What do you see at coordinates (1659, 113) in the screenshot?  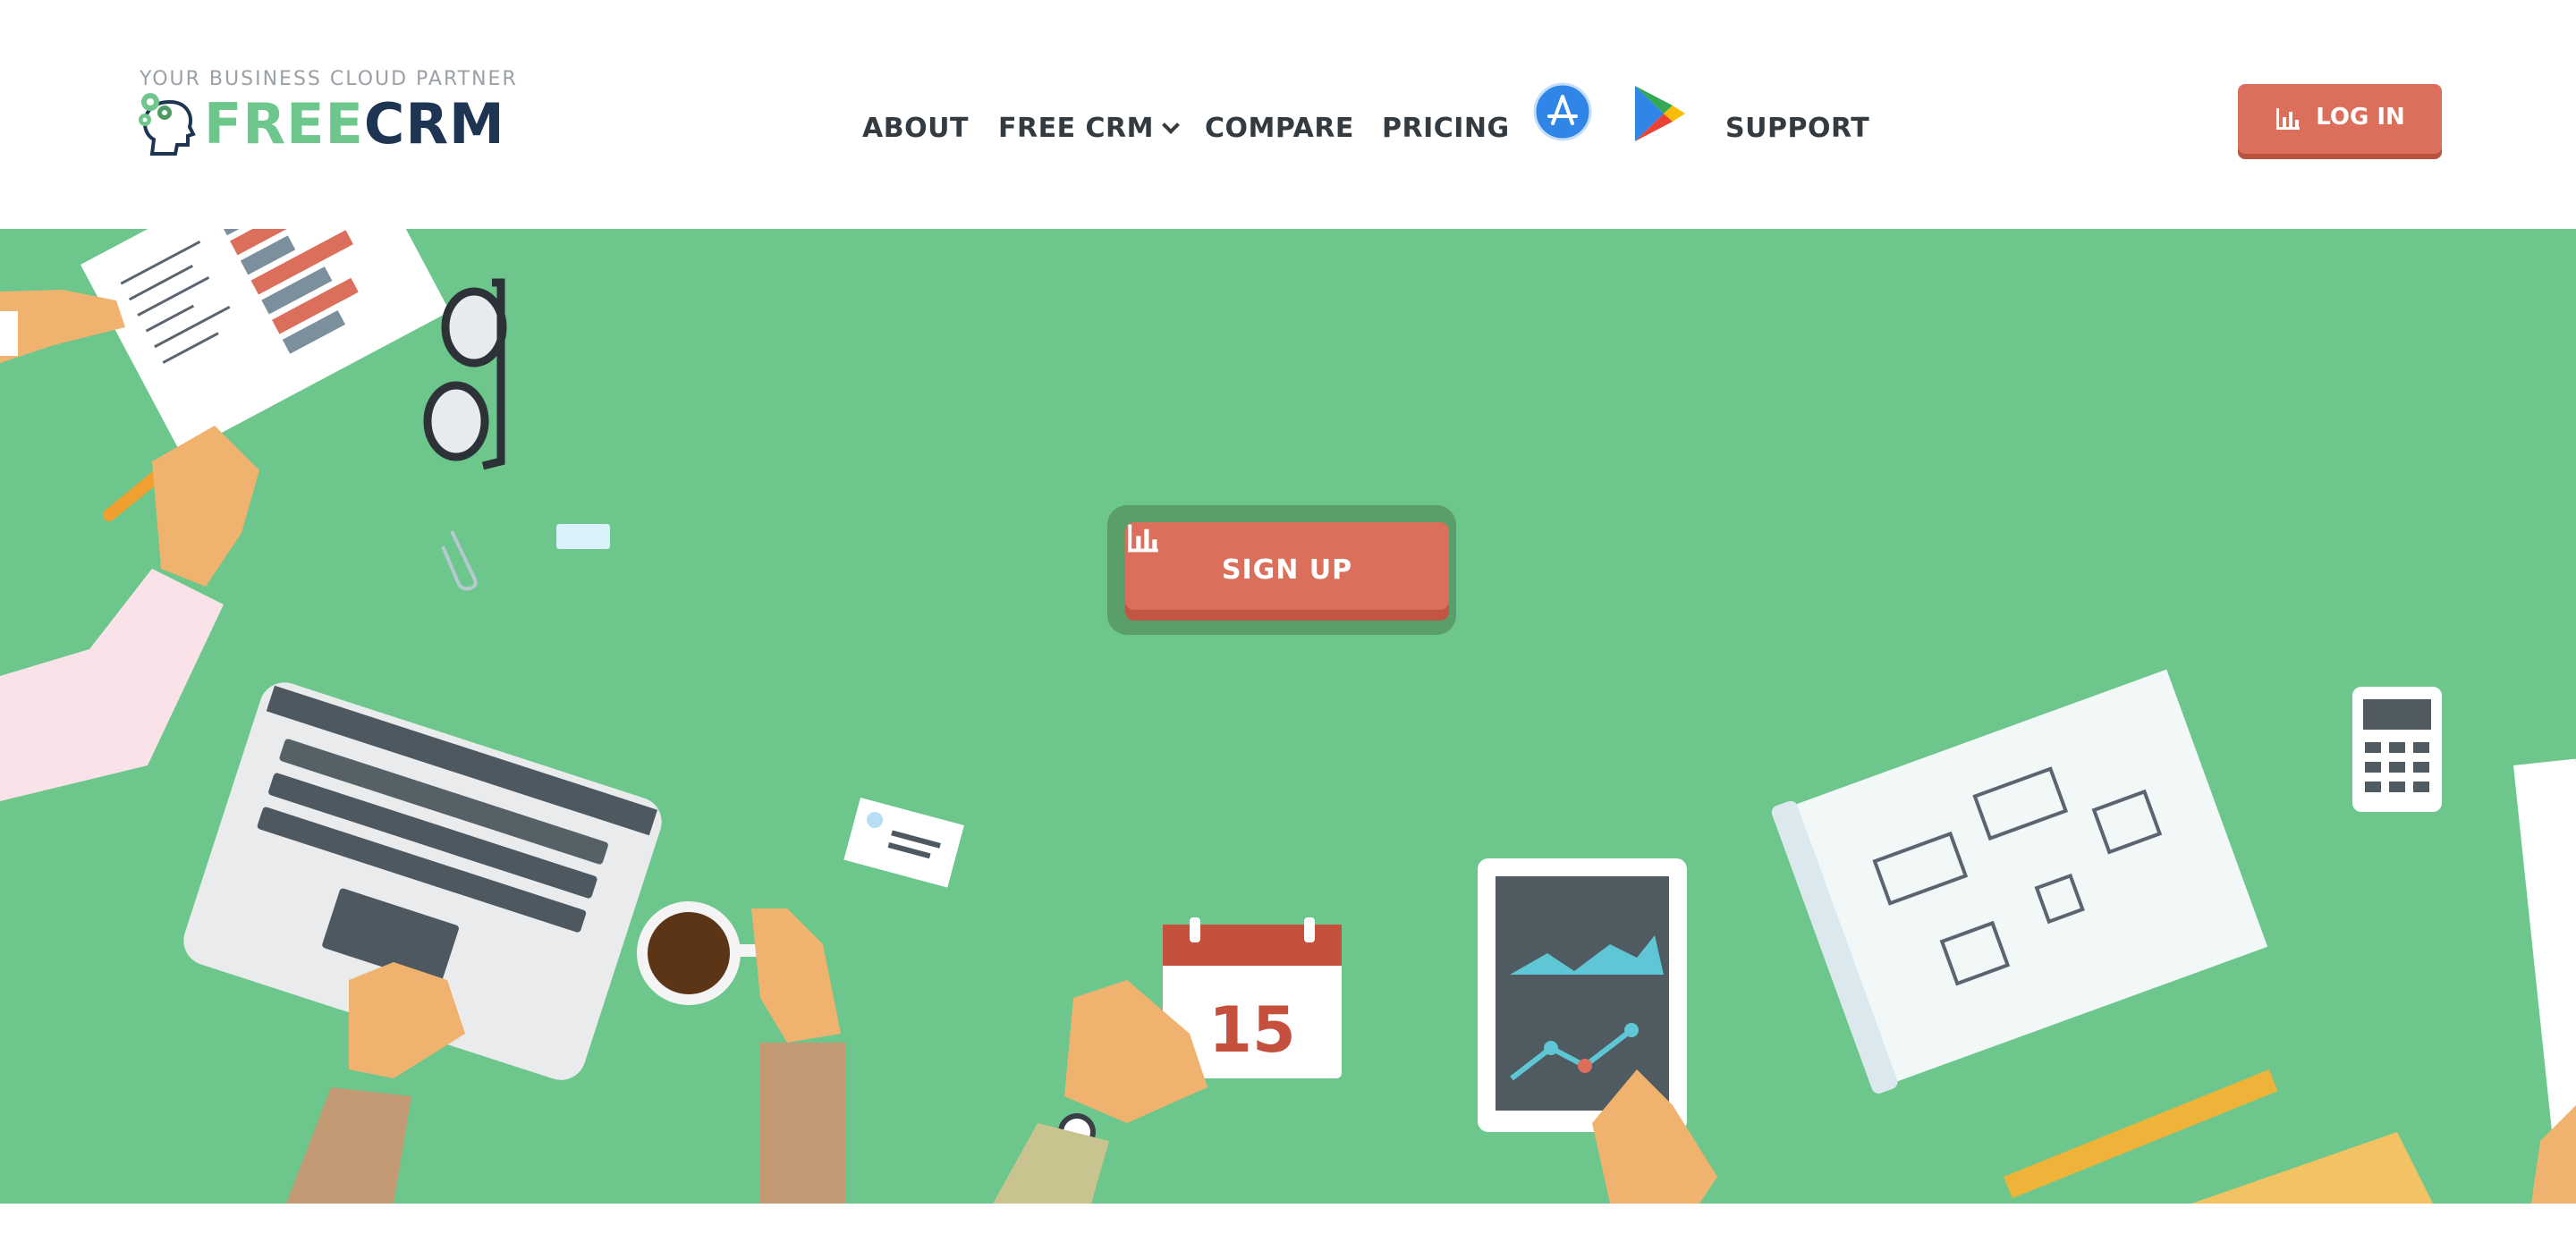 I see `google-play-icon` at bounding box center [1659, 113].